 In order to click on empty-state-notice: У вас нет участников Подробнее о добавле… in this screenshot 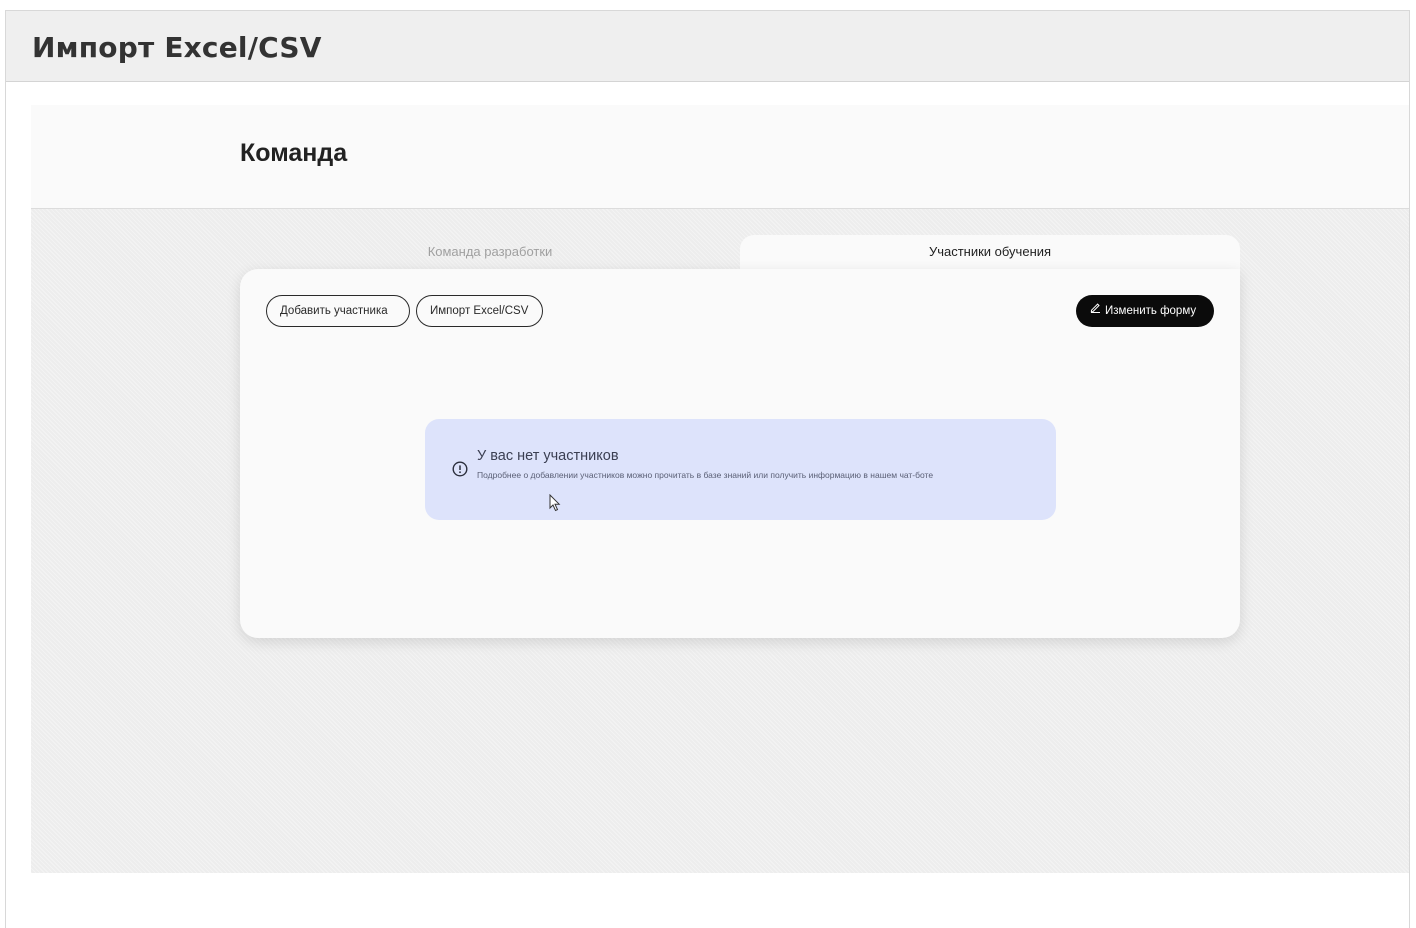, I will do `click(740, 469)`.